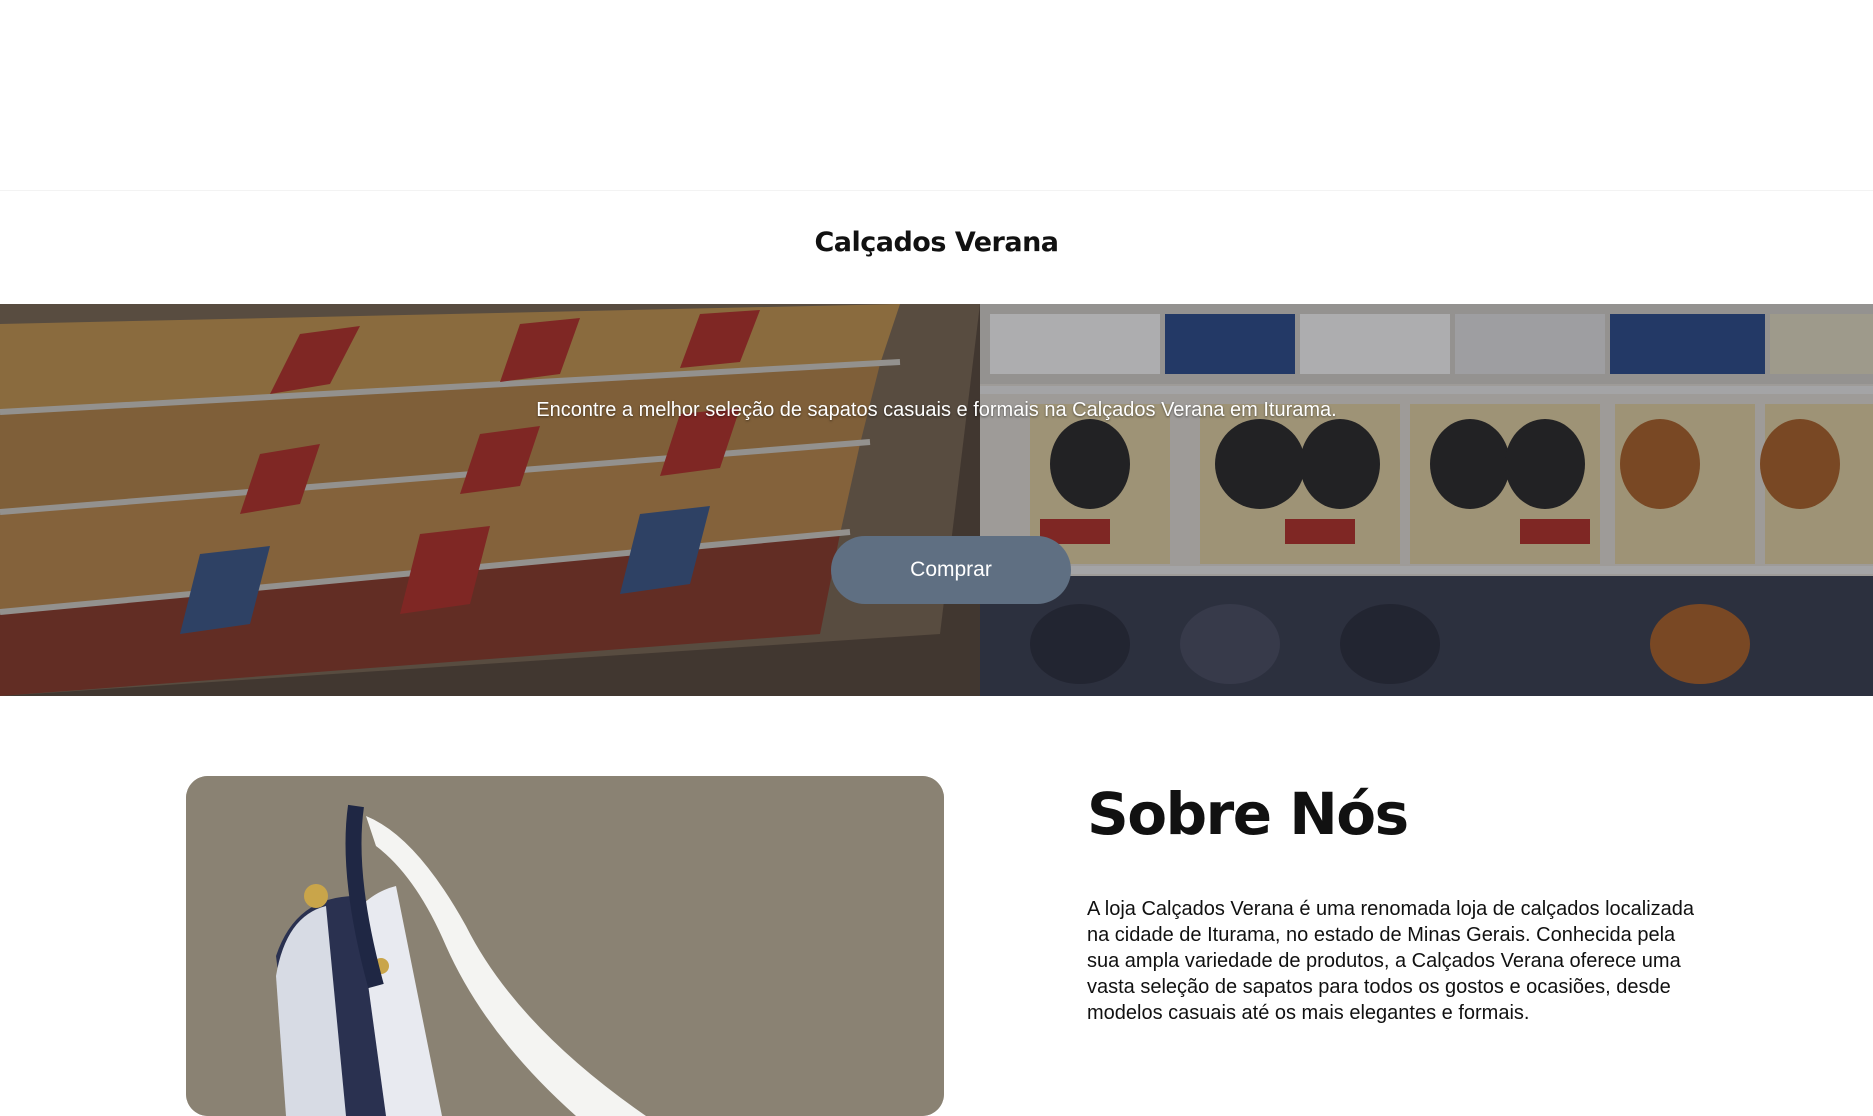 The image size is (1873, 1116). I want to click on site-brand: Calçados Verana, so click(936, 242).